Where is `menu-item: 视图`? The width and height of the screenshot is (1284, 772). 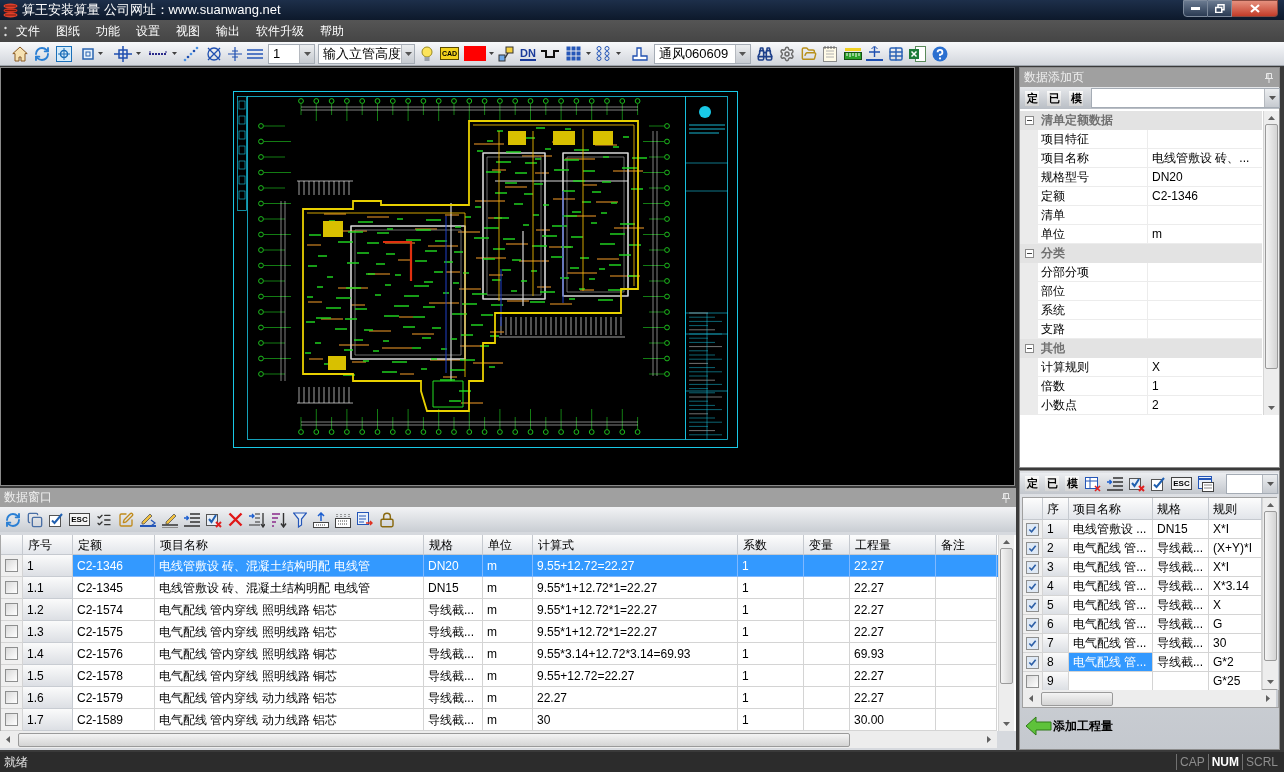 menu-item: 视图 is located at coordinates (188, 31).